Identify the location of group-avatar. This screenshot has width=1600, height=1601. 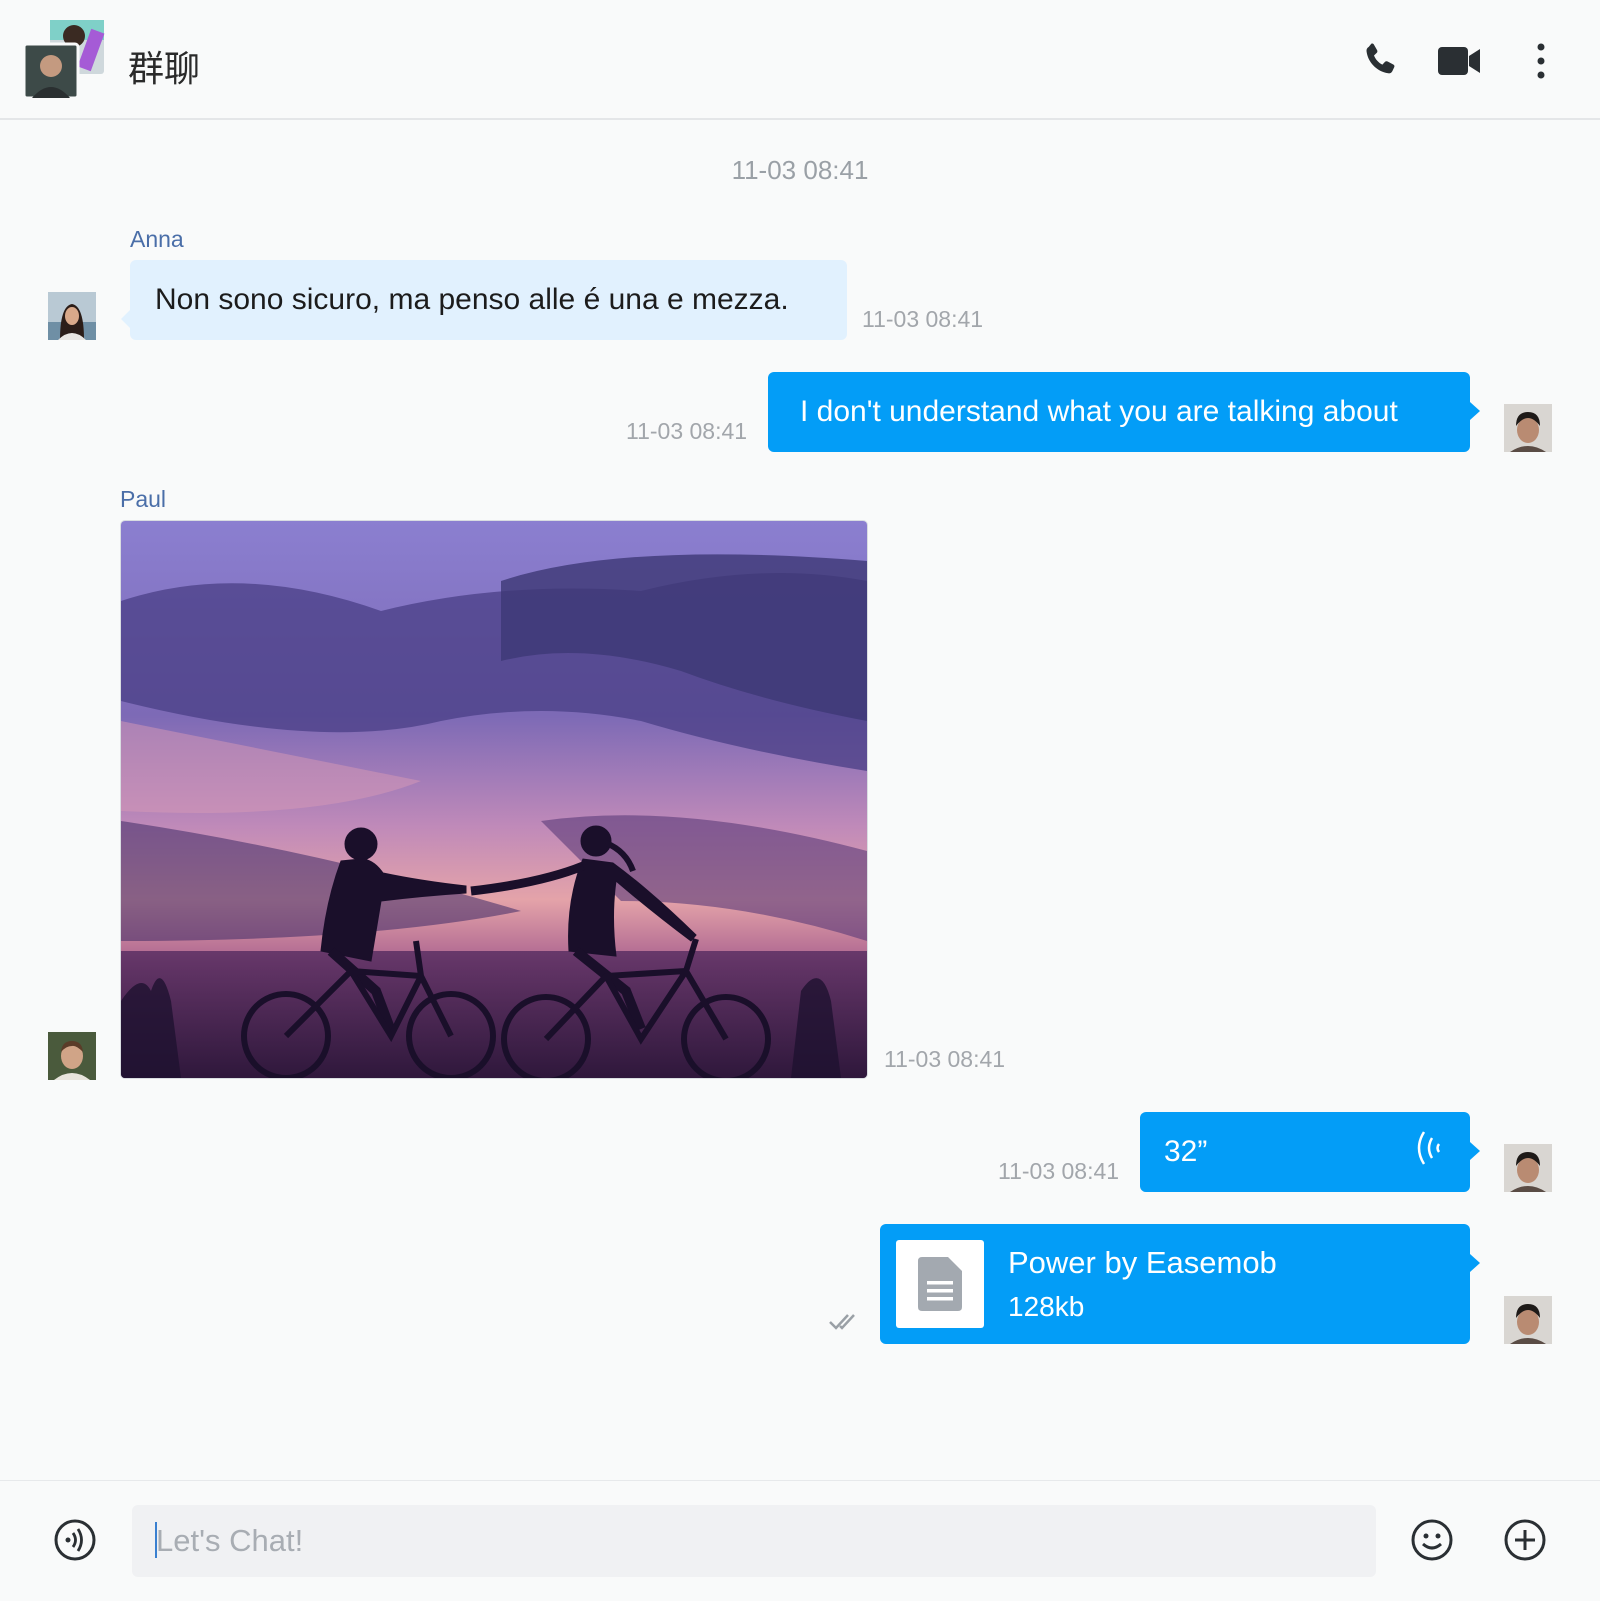
(65, 59).